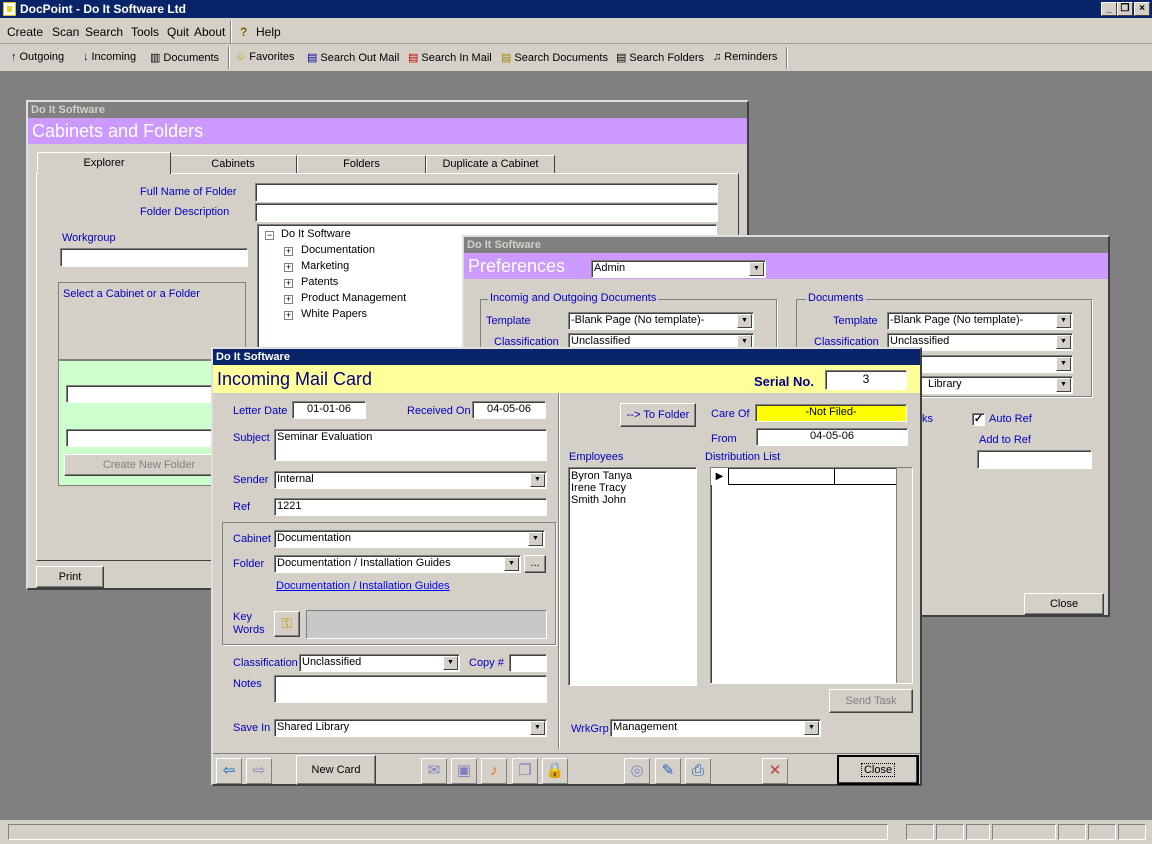  I want to click on print-icon: ⎙, so click(698, 771).